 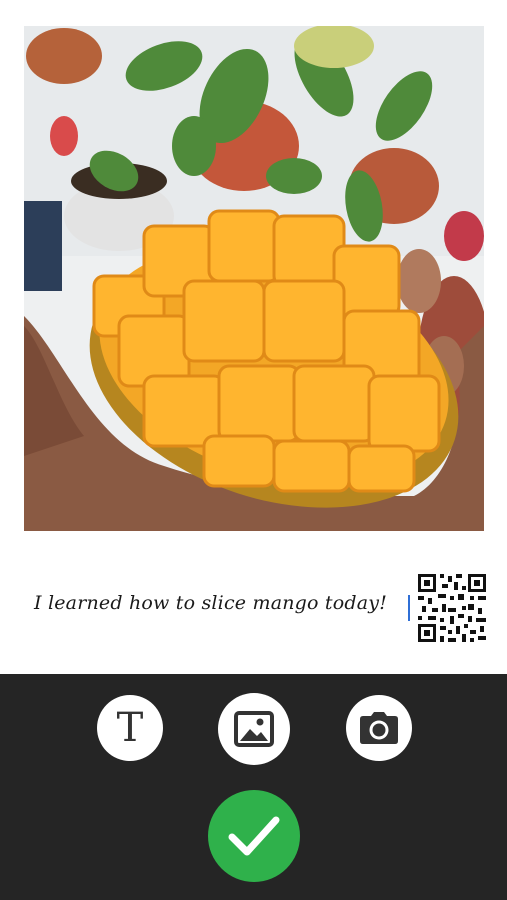 What do you see at coordinates (221, 603) in the screenshot?
I see `caption-text: I learned how to slice mango today!` at bounding box center [221, 603].